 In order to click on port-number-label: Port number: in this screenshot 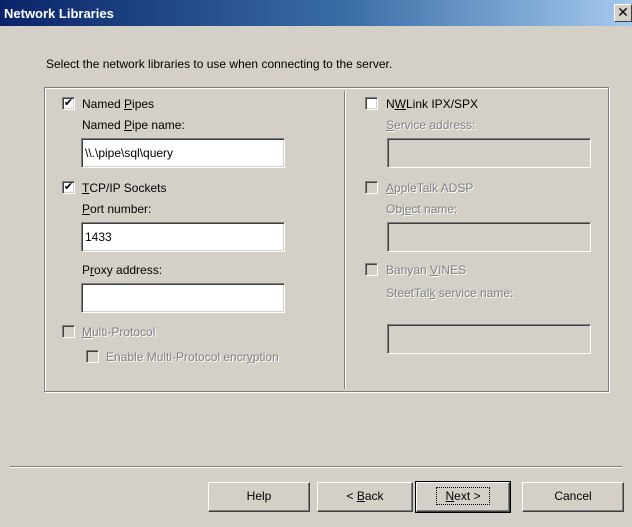, I will do `click(117, 209)`.